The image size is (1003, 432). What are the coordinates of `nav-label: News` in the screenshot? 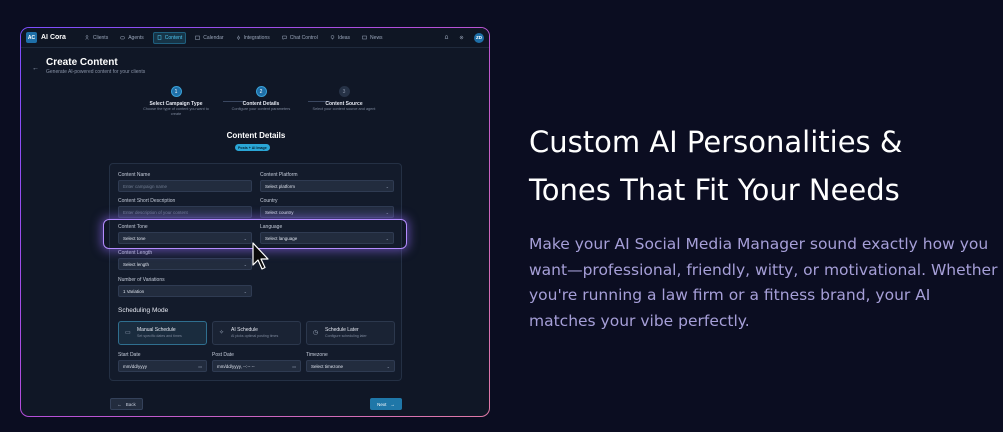 It's located at (376, 37).